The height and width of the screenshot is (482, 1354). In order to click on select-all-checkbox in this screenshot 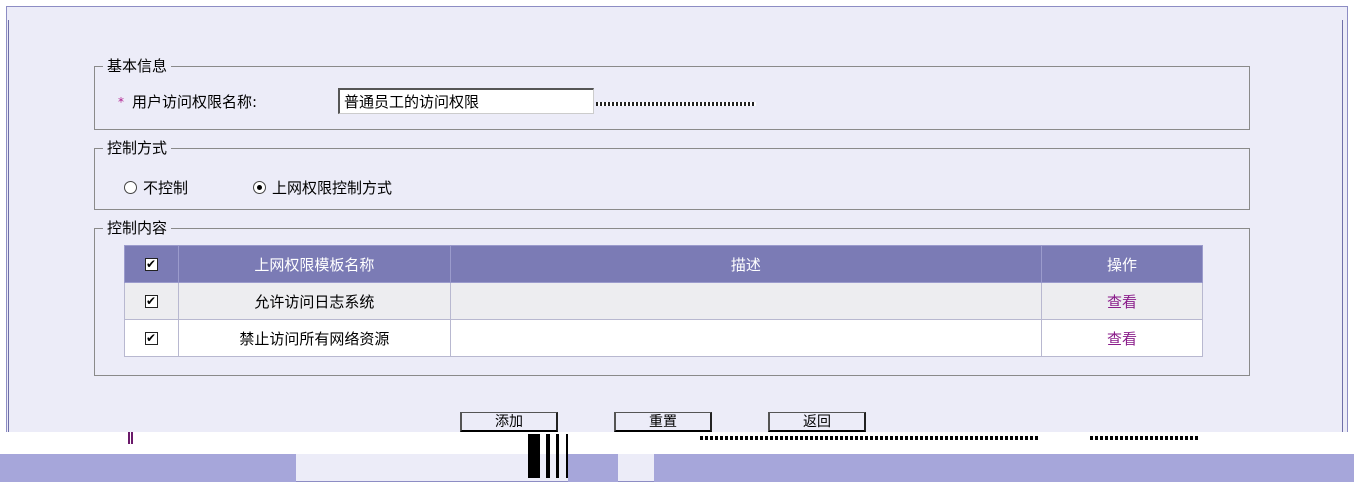, I will do `click(151, 264)`.